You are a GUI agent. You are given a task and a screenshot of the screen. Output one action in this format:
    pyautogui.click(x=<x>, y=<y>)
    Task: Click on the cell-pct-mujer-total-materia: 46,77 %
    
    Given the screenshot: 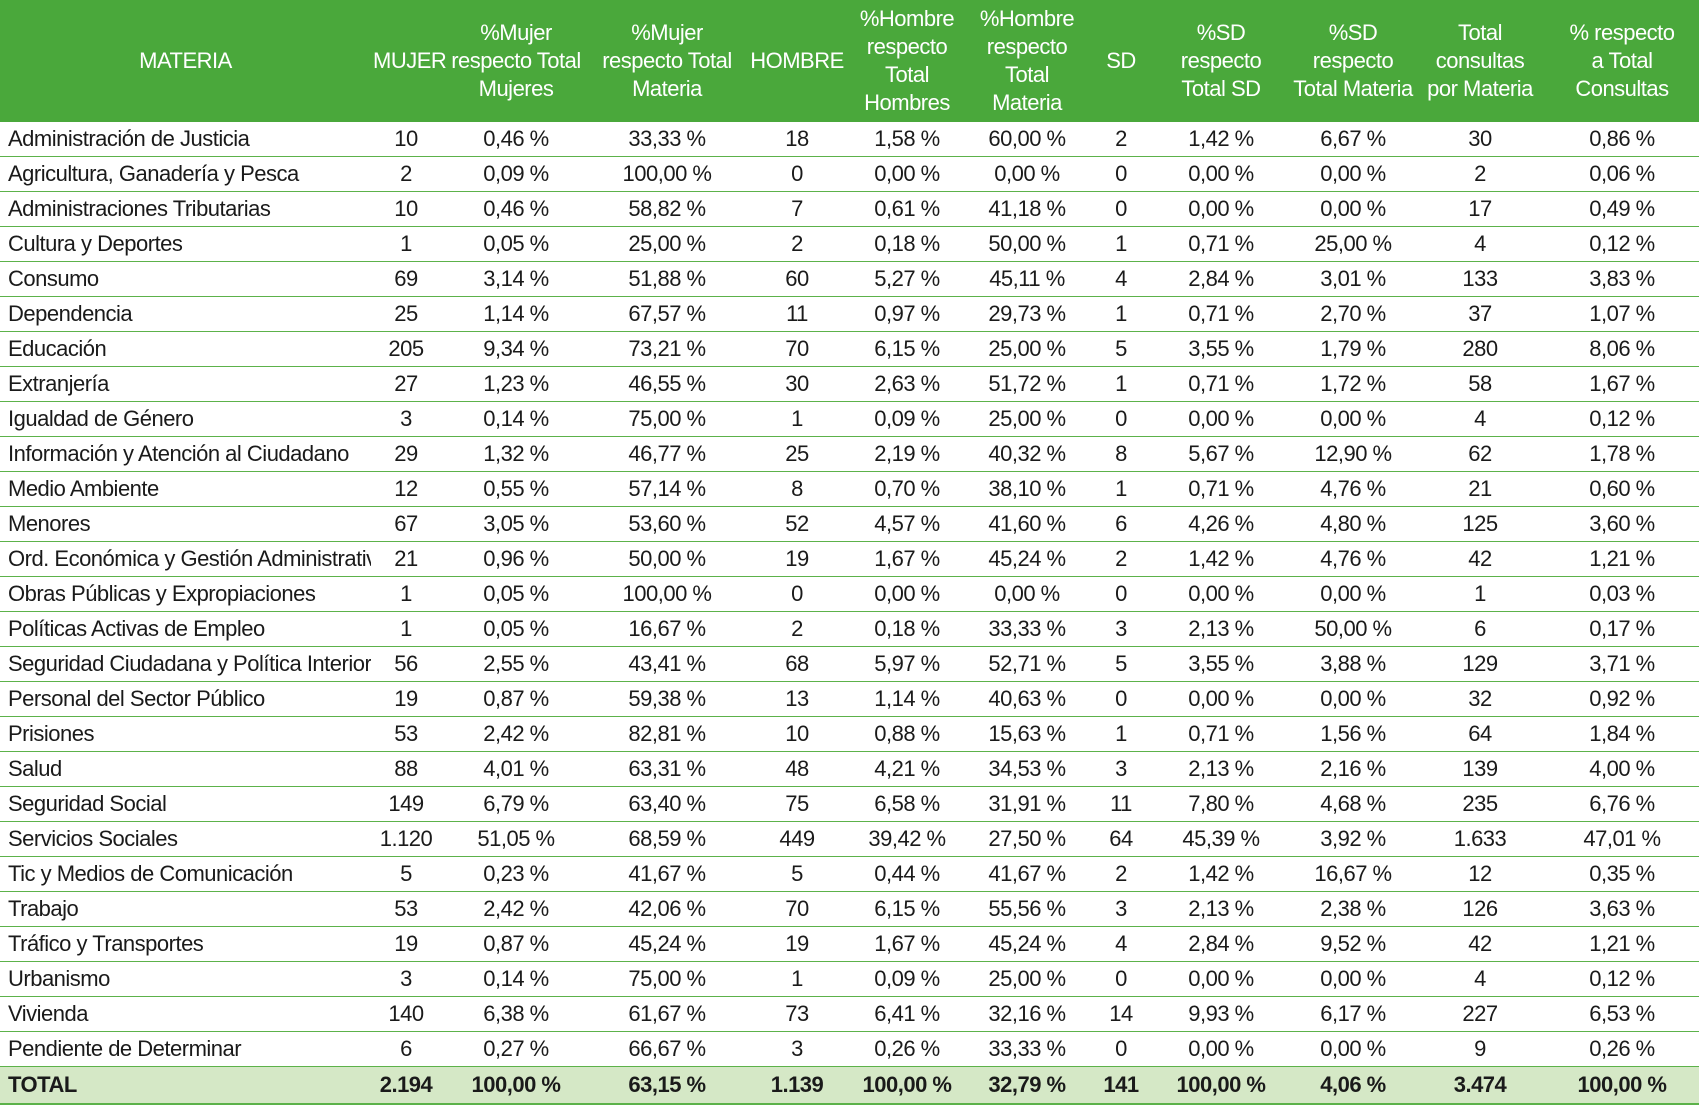 What is the action you would take?
    pyautogui.click(x=667, y=454)
    